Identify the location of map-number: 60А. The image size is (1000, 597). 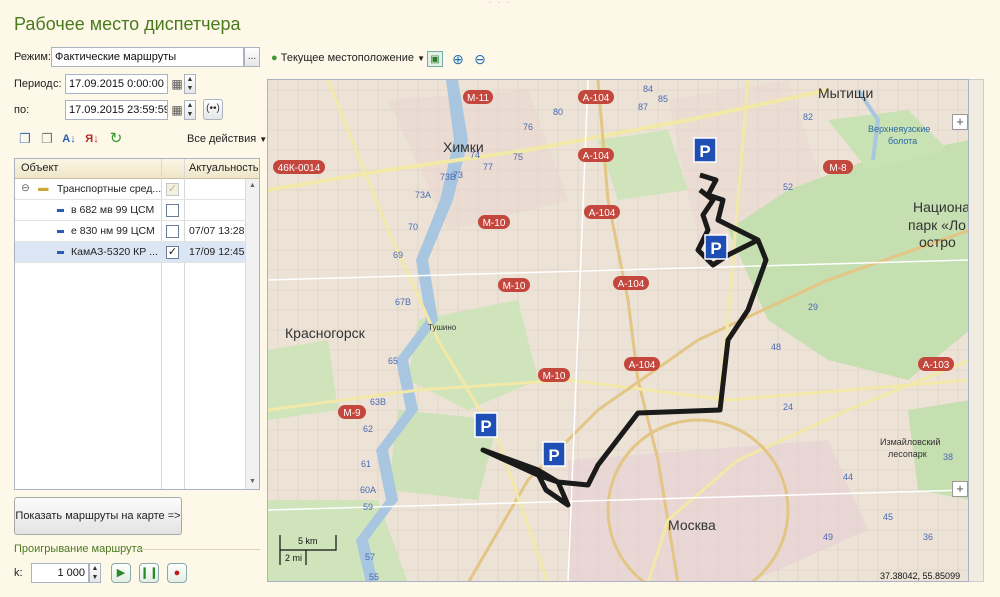
(368, 490).